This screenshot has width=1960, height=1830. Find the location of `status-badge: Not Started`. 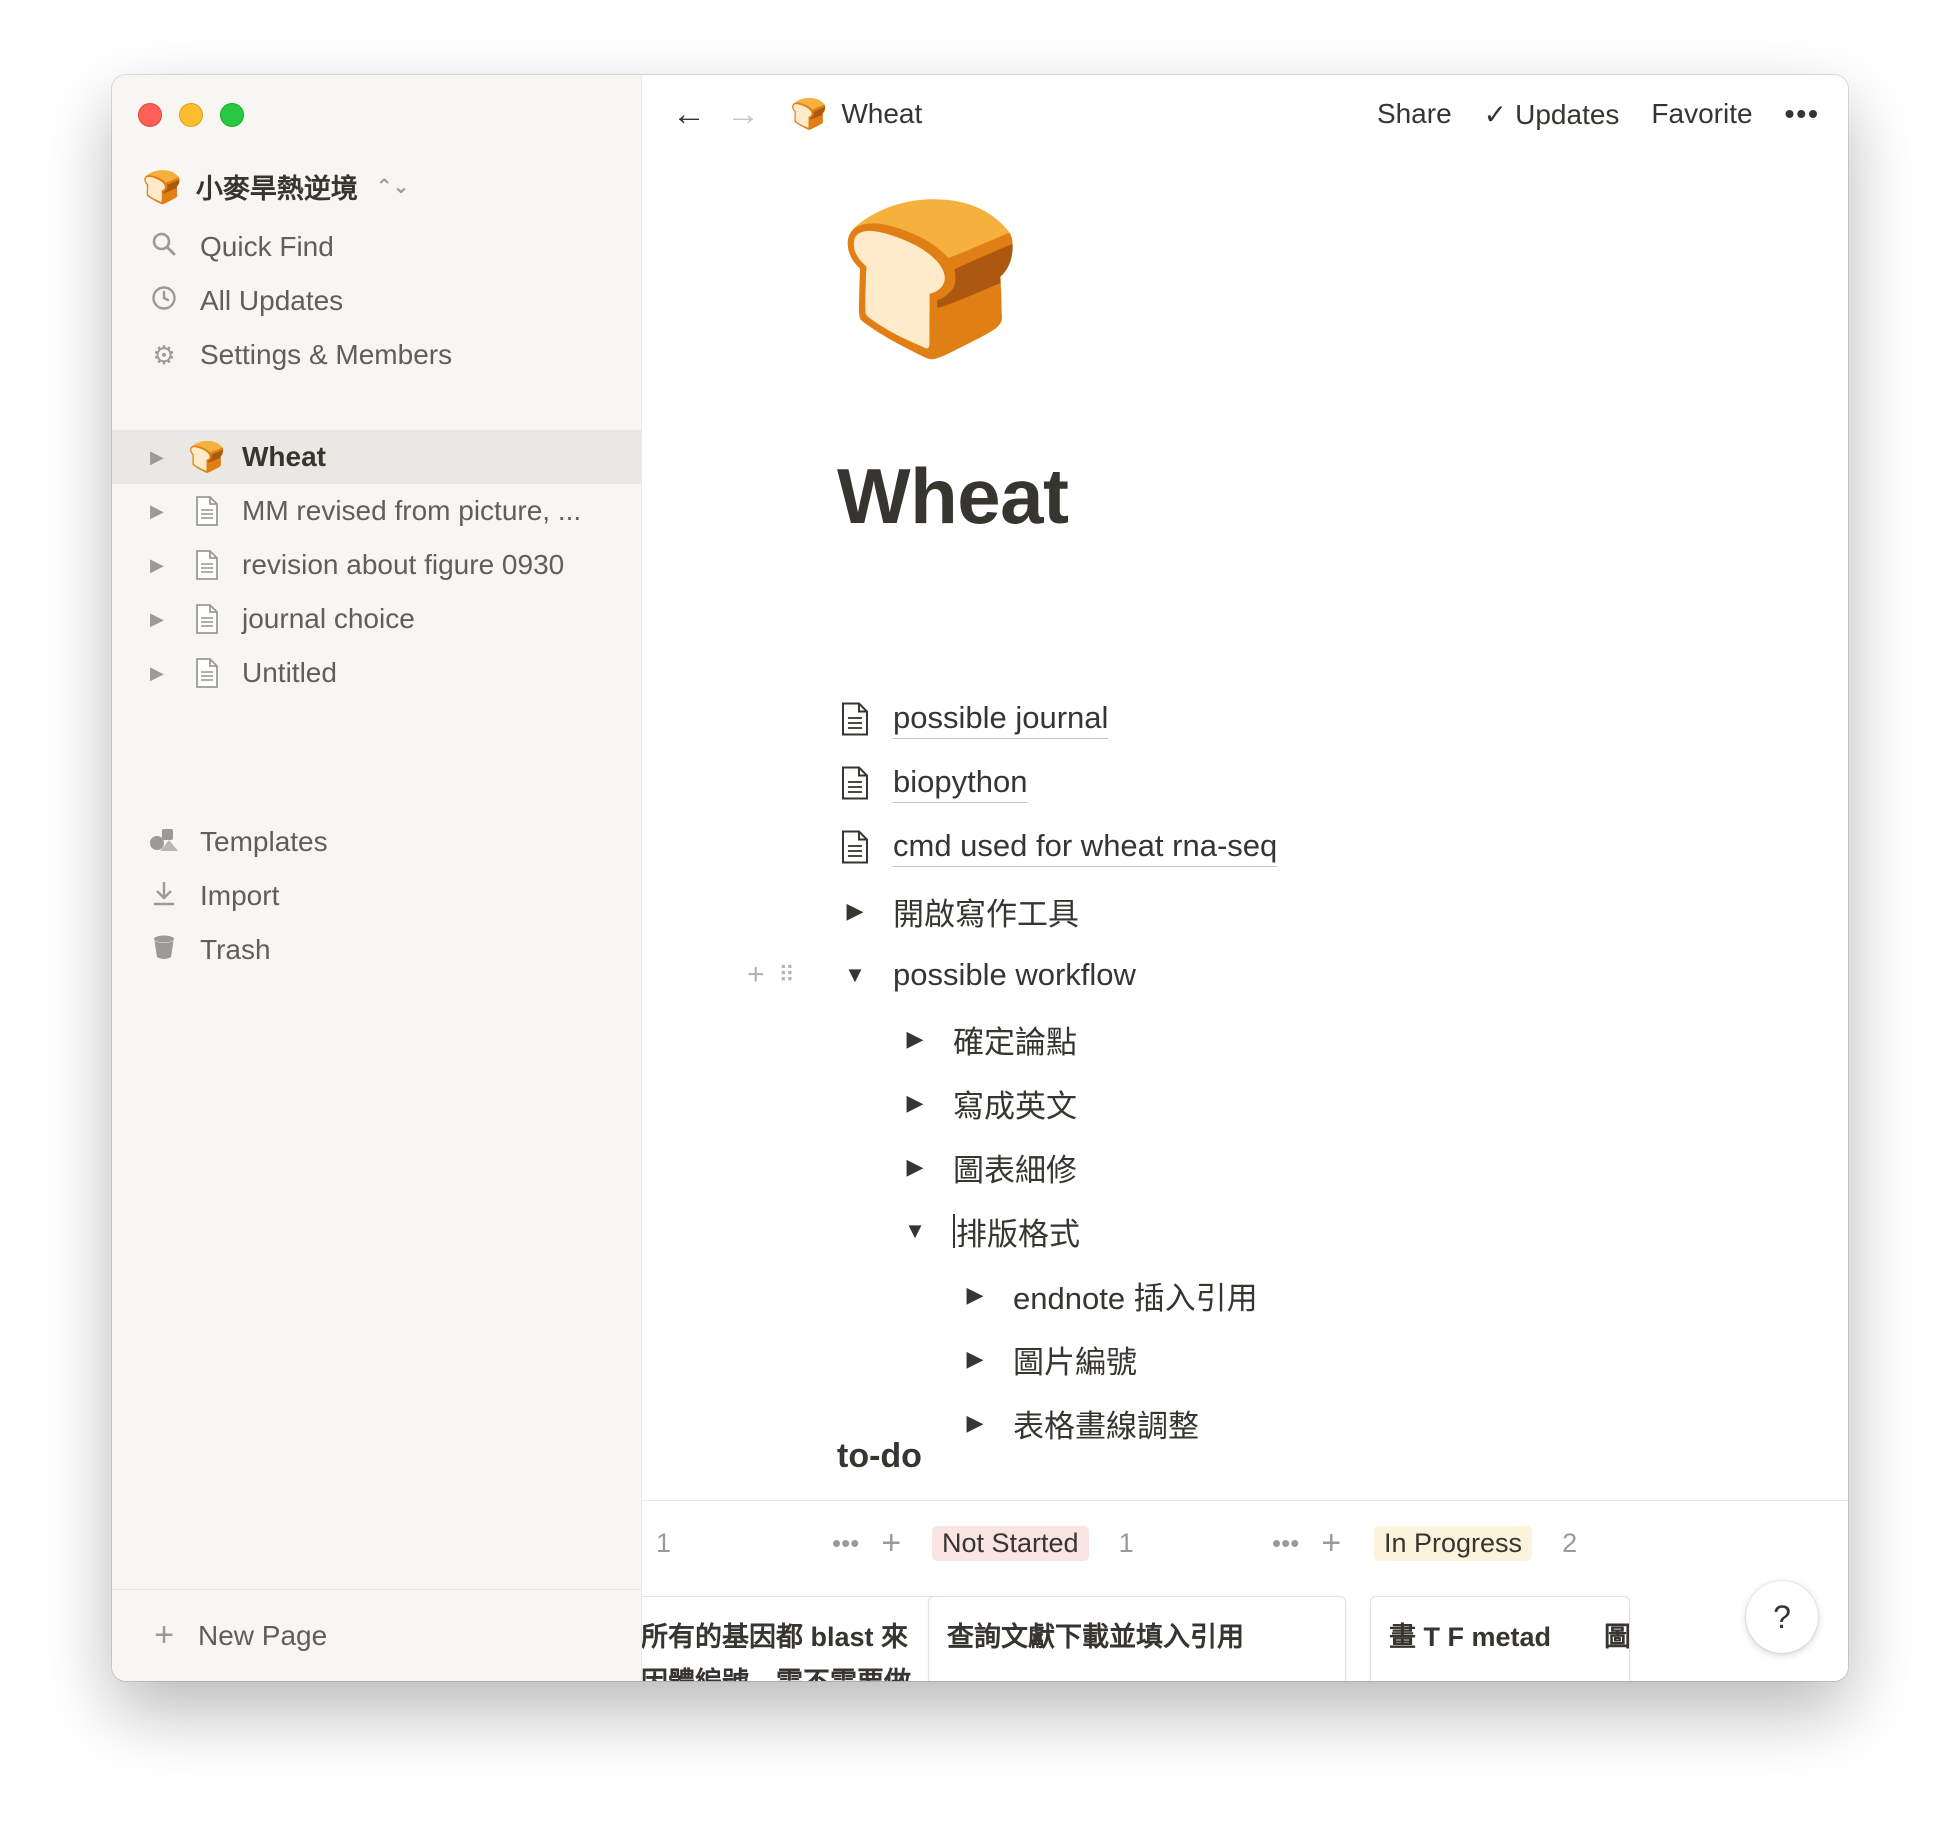

status-badge: Not Started is located at coordinates (1010, 1543).